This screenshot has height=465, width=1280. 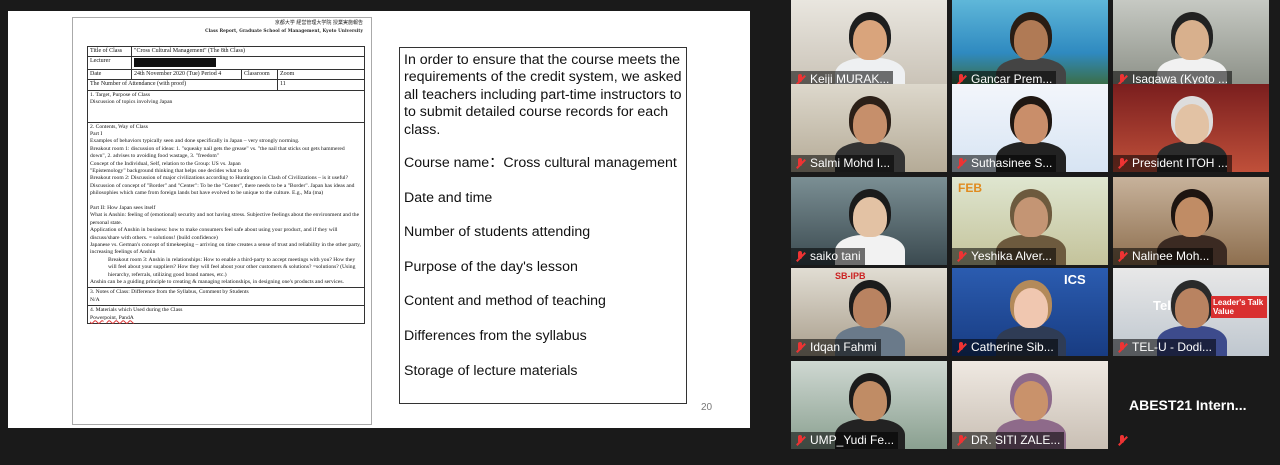 I want to click on participant-tile: Catherine Sib... ICS, so click(x=1030, y=312).